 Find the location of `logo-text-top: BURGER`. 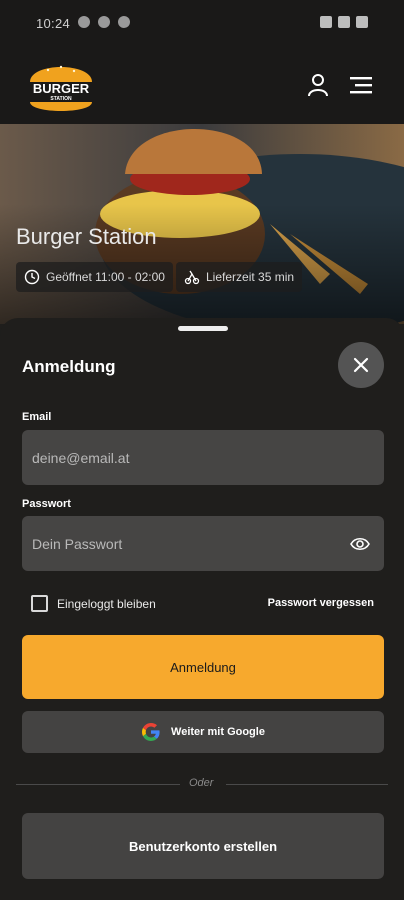

logo-text-top: BURGER is located at coordinates (61, 88).